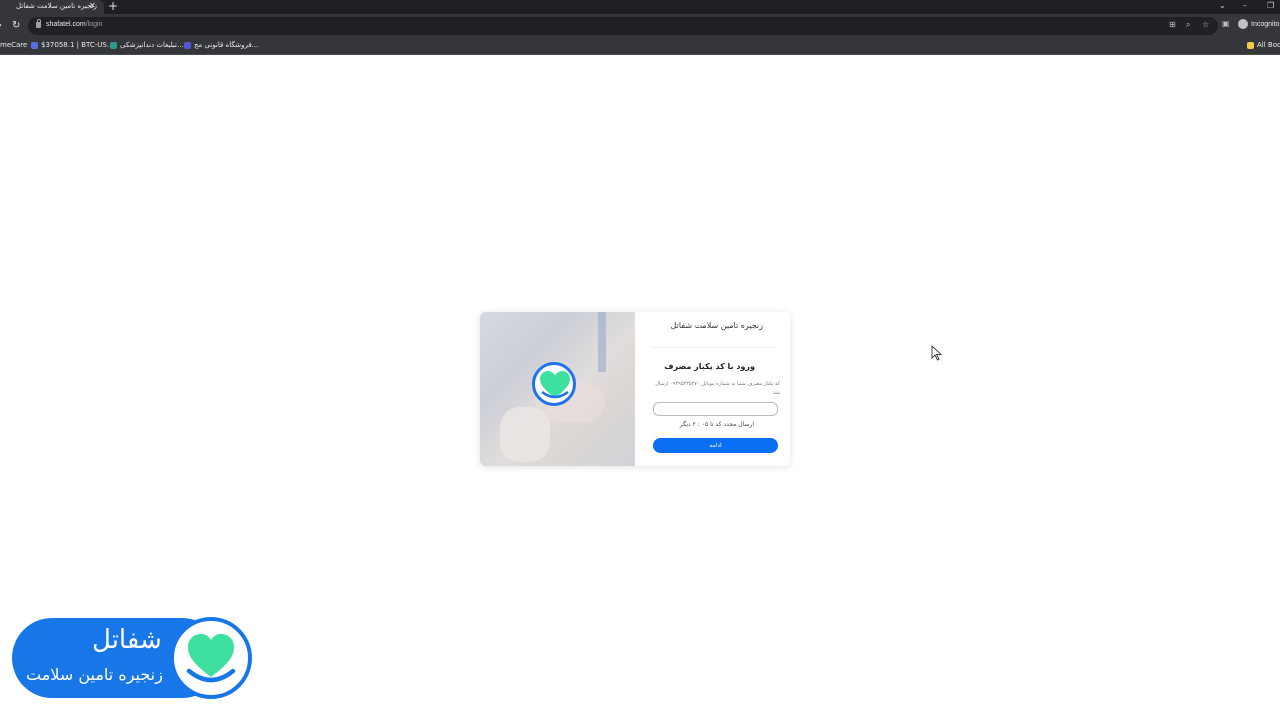  I want to click on divider, so click(713, 347).